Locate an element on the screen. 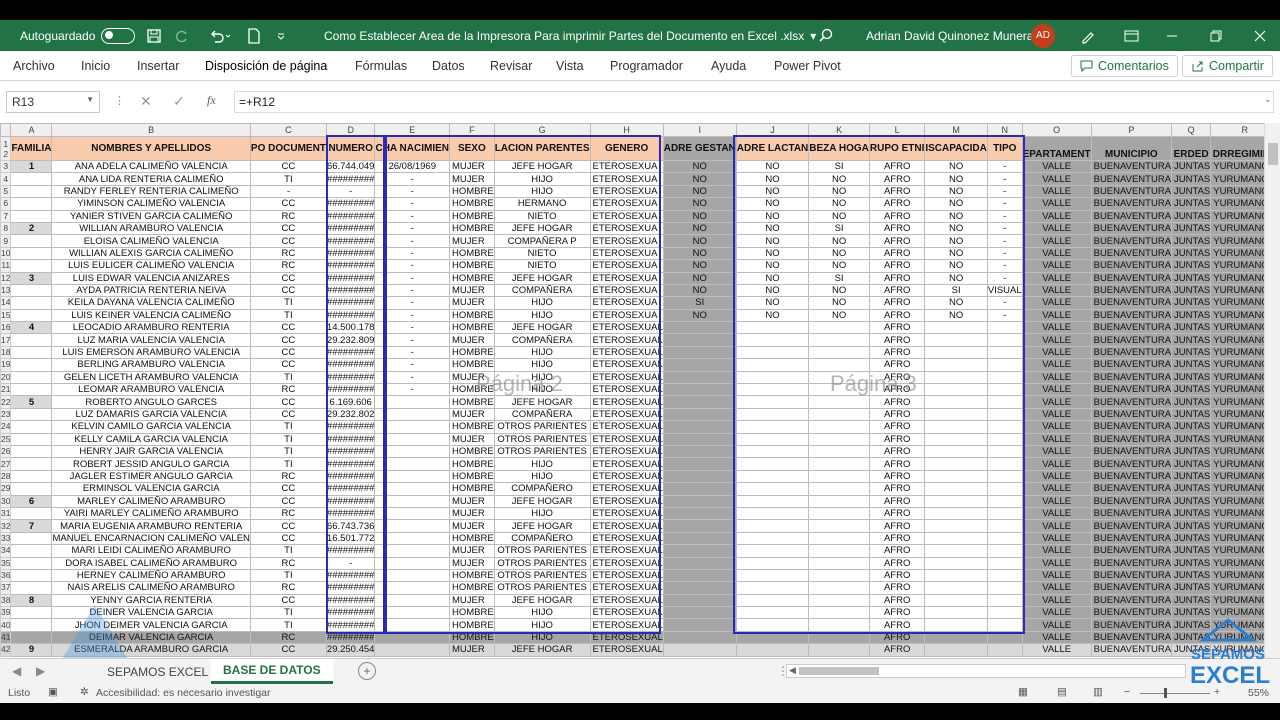 The image size is (1280, 720). cell-lactante: NO is located at coordinates (772, 166).